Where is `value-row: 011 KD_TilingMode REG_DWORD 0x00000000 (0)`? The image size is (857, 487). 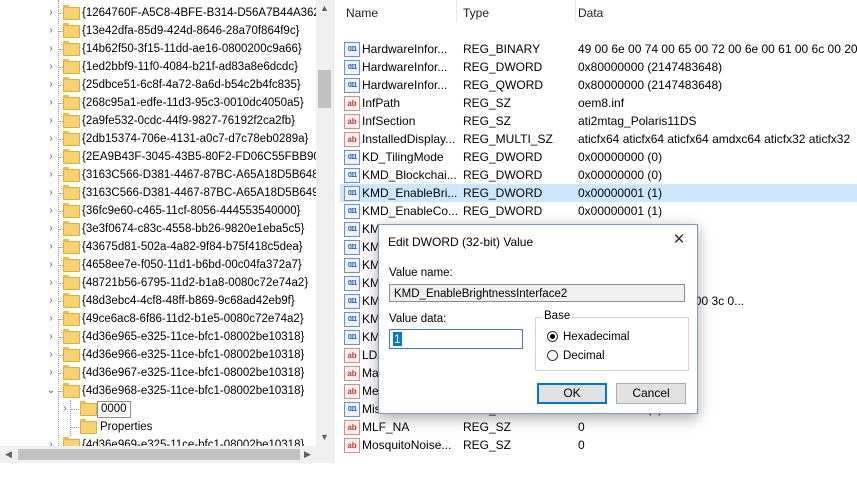 value-row: 011 KD_TilingMode REG_DWORD 0x00000000 (0) is located at coordinates (598, 157).